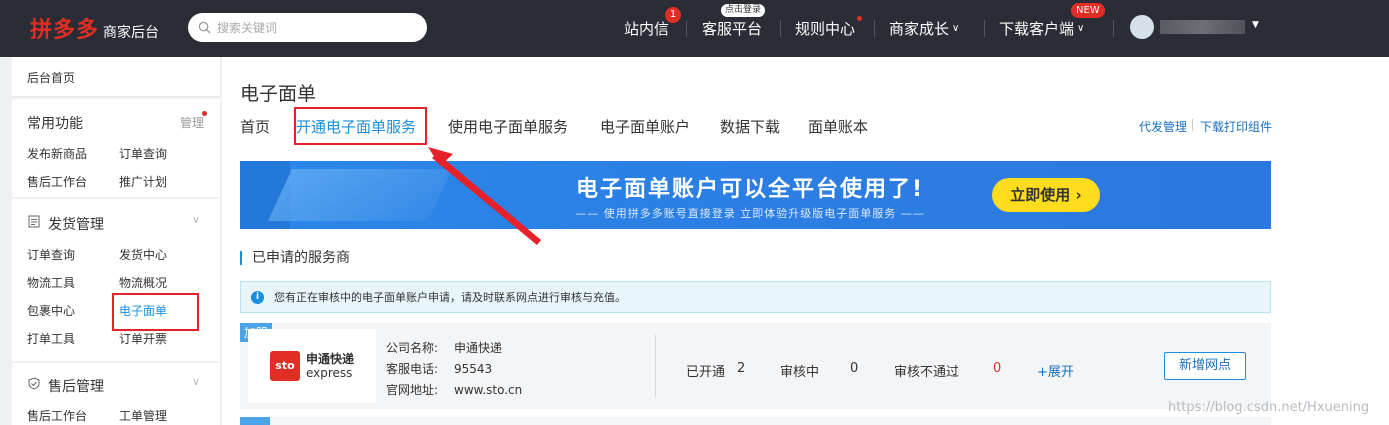 The image size is (1389, 425). I want to click on new-badge: NEW, so click(1088, 10).